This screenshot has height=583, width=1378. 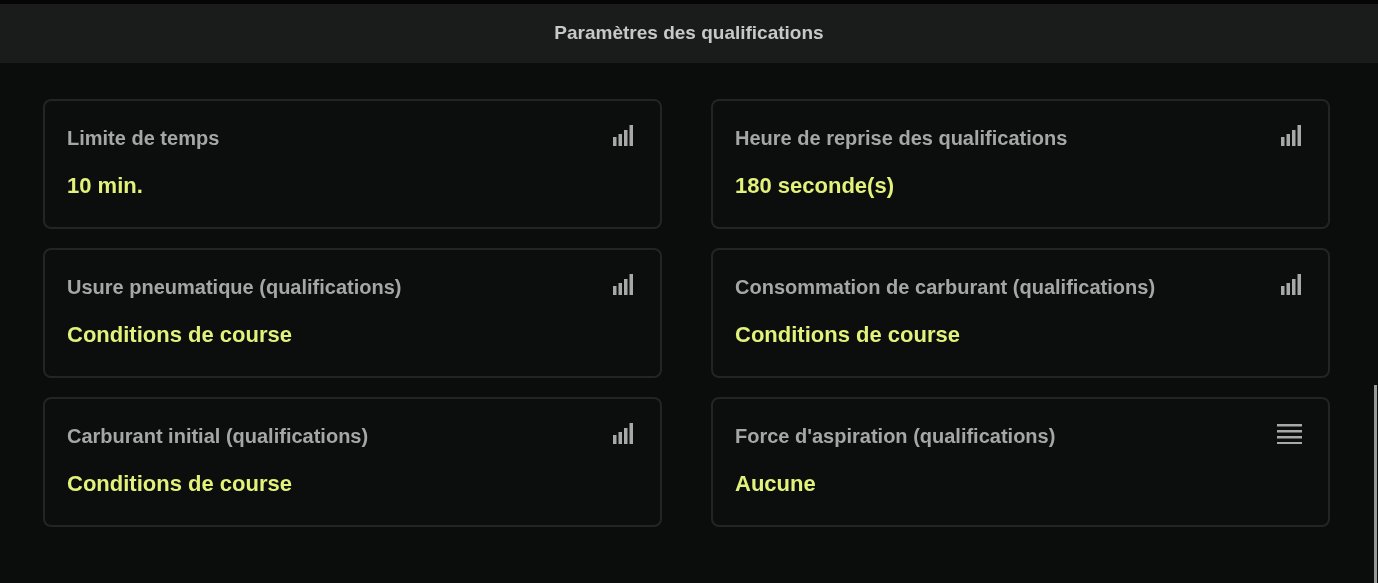 I want to click on setting-card: Consommation de carburant (qualifications) Conditions de course, so click(x=1020, y=313).